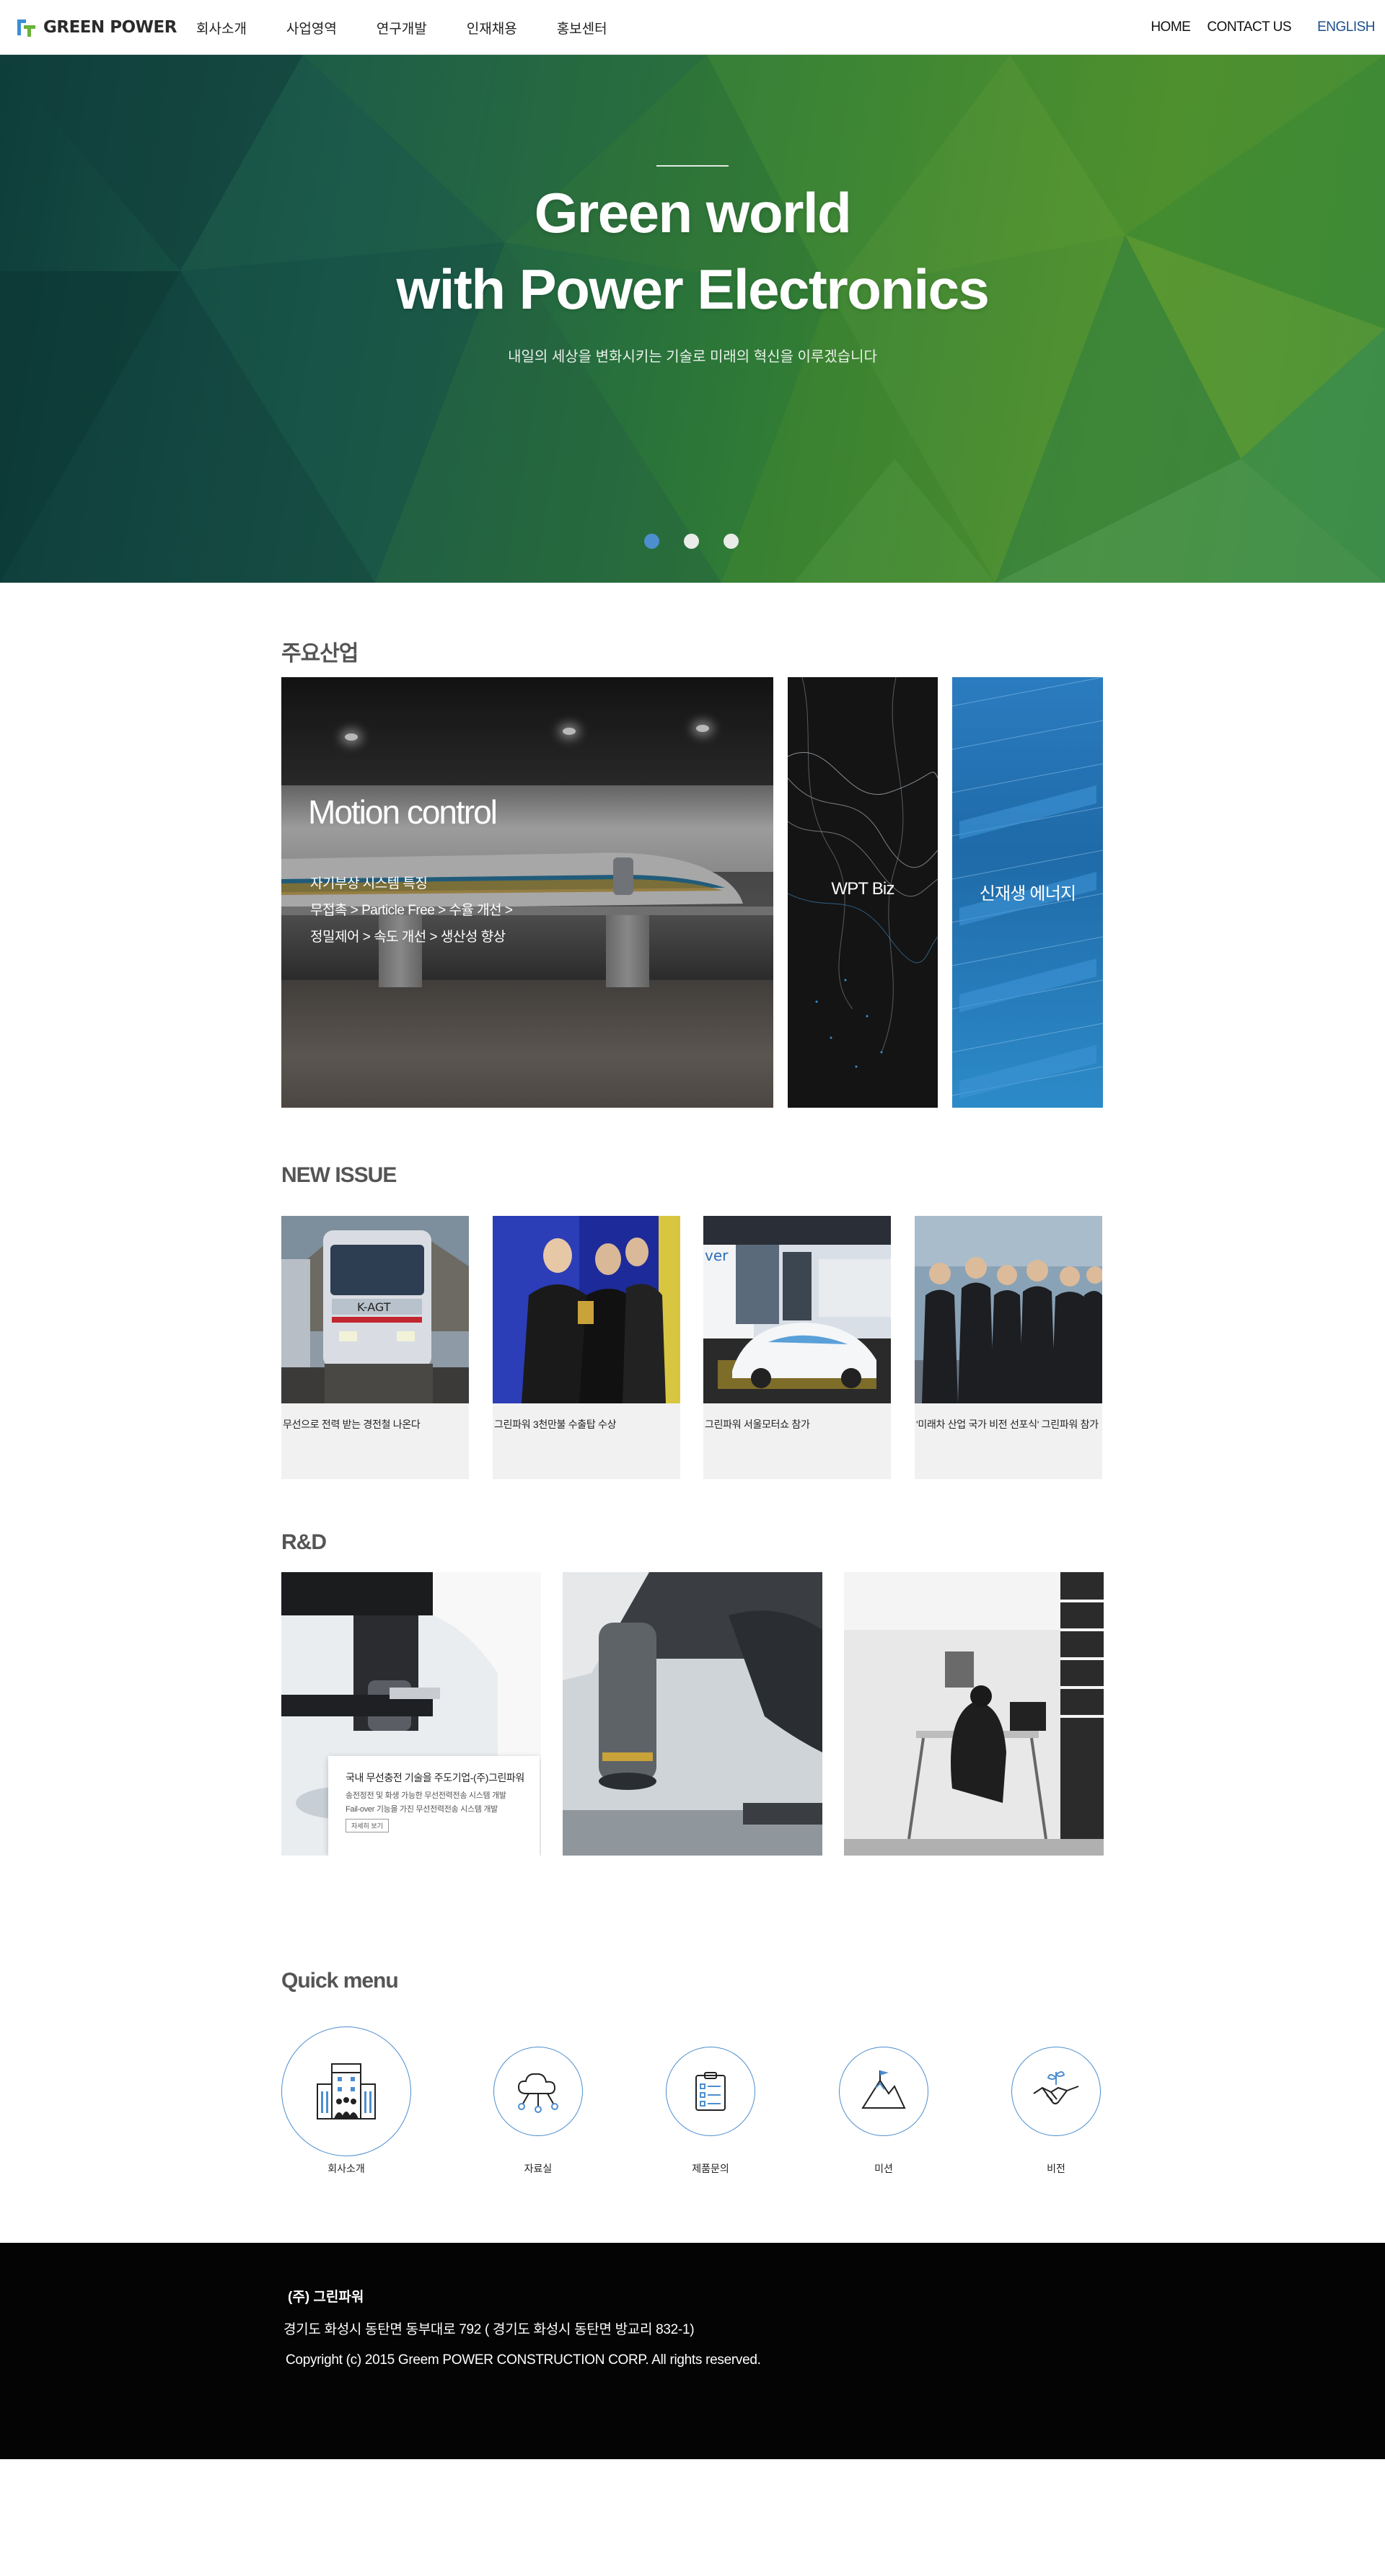 The height and width of the screenshot is (2576, 1385). I want to click on slider-pagination, so click(691, 541).